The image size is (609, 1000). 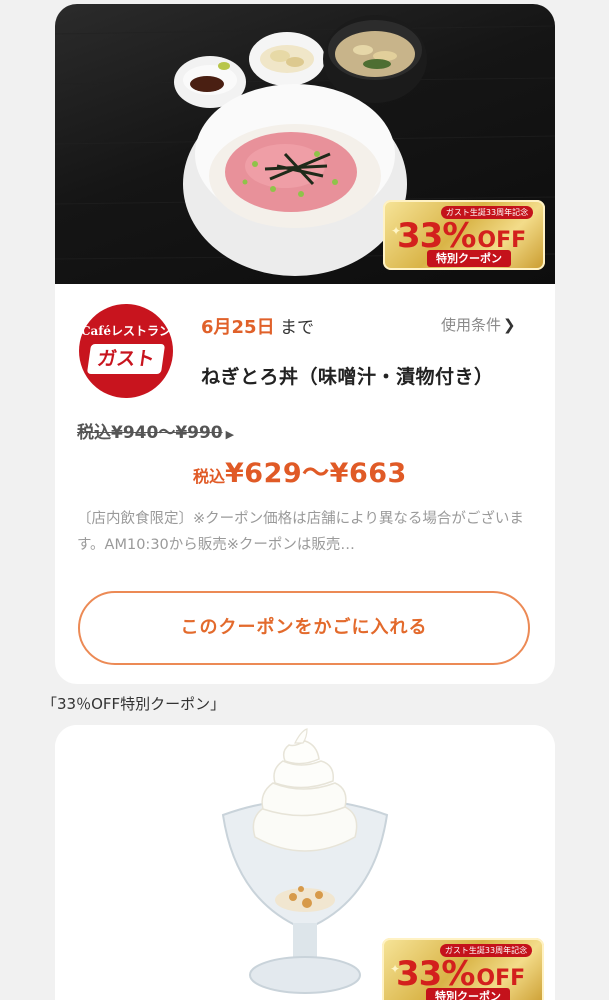 I want to click on add-to-cart-button: このクーポンをかごに入れる, so click(x=304, y=628).